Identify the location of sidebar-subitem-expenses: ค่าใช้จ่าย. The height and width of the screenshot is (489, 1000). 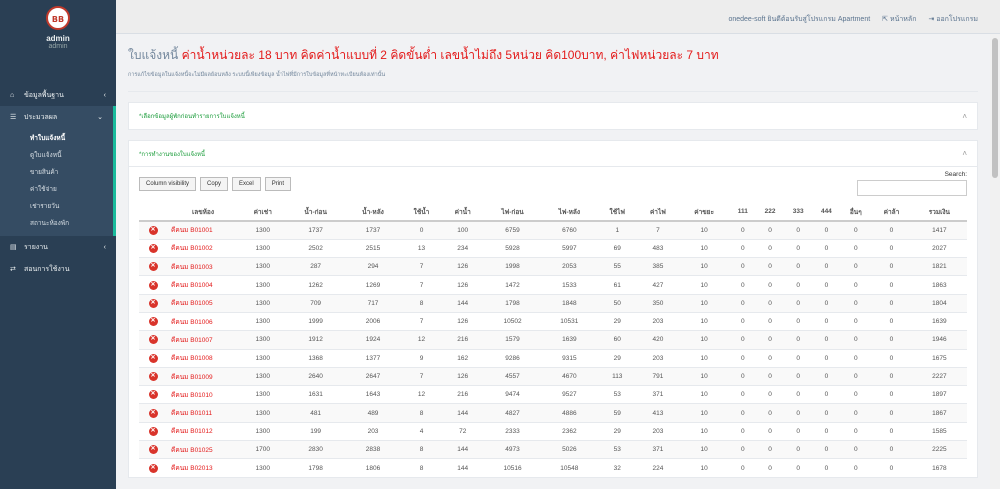
(56, 189).